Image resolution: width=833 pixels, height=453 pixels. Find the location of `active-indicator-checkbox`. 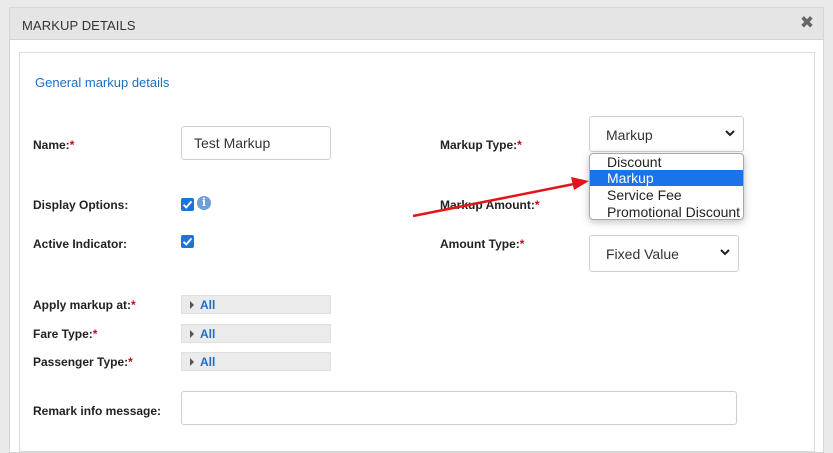

active-indicator-checkbox is located at coordinates (187, 241).